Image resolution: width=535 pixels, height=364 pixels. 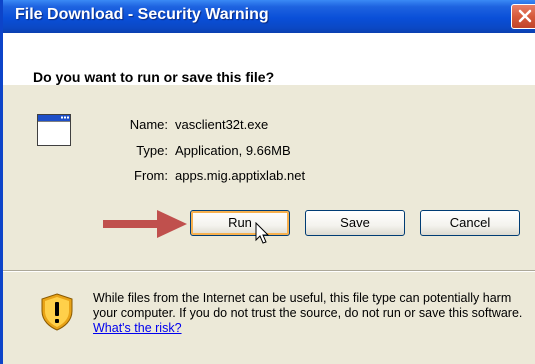 What do you see at coordinates (54, 130) in the screenshot?
I see `application-window-icon` at bounding box center [54, 130].